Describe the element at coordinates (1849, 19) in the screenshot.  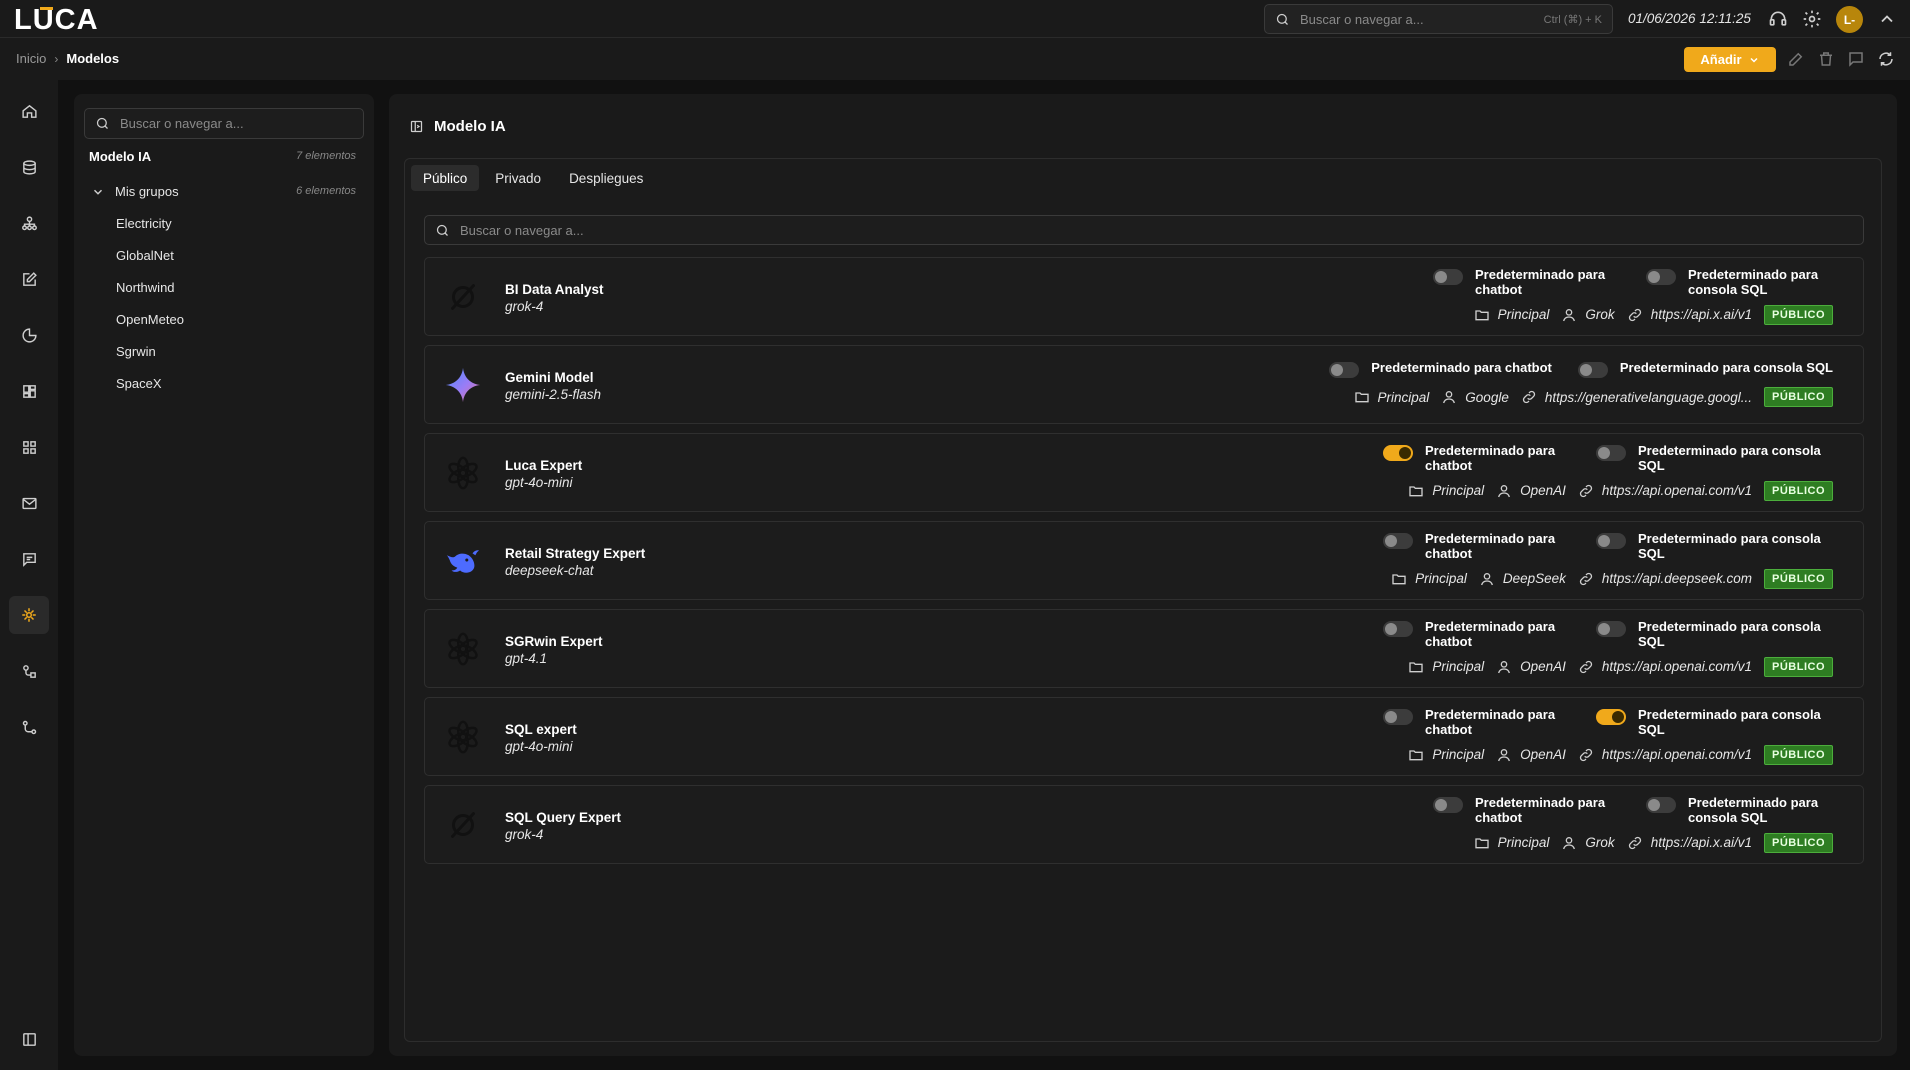
I see `user-avatar: L-` at that location.